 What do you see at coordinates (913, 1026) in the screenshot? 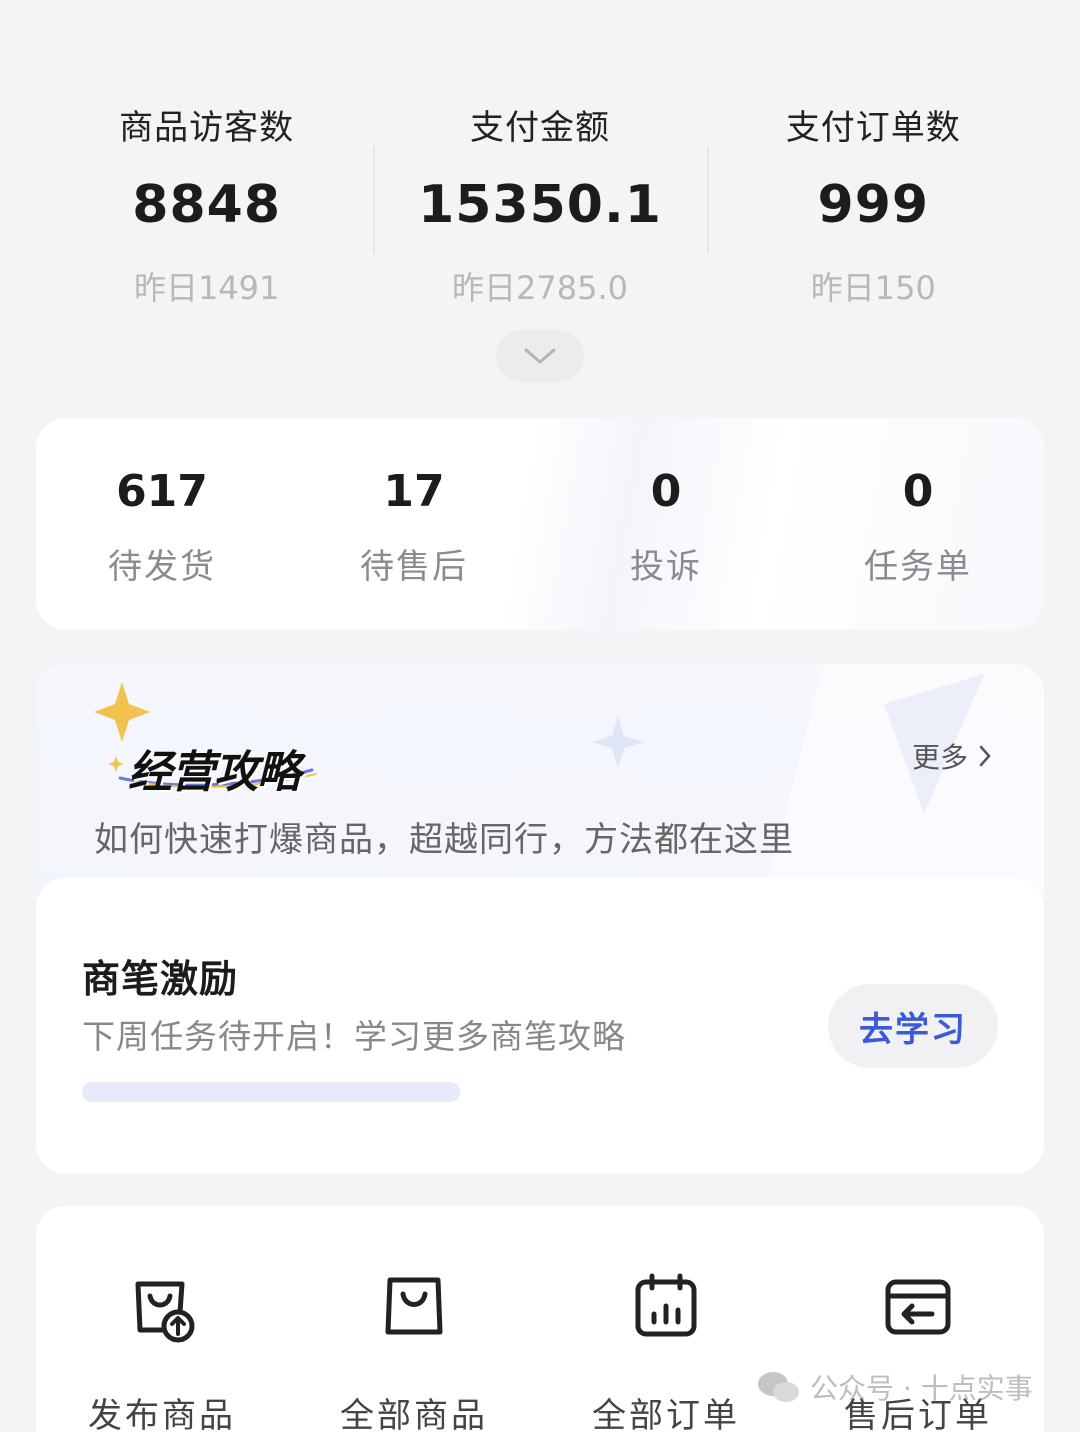
I see `learn-button: 去学习` at bounding box center [913, 1026].